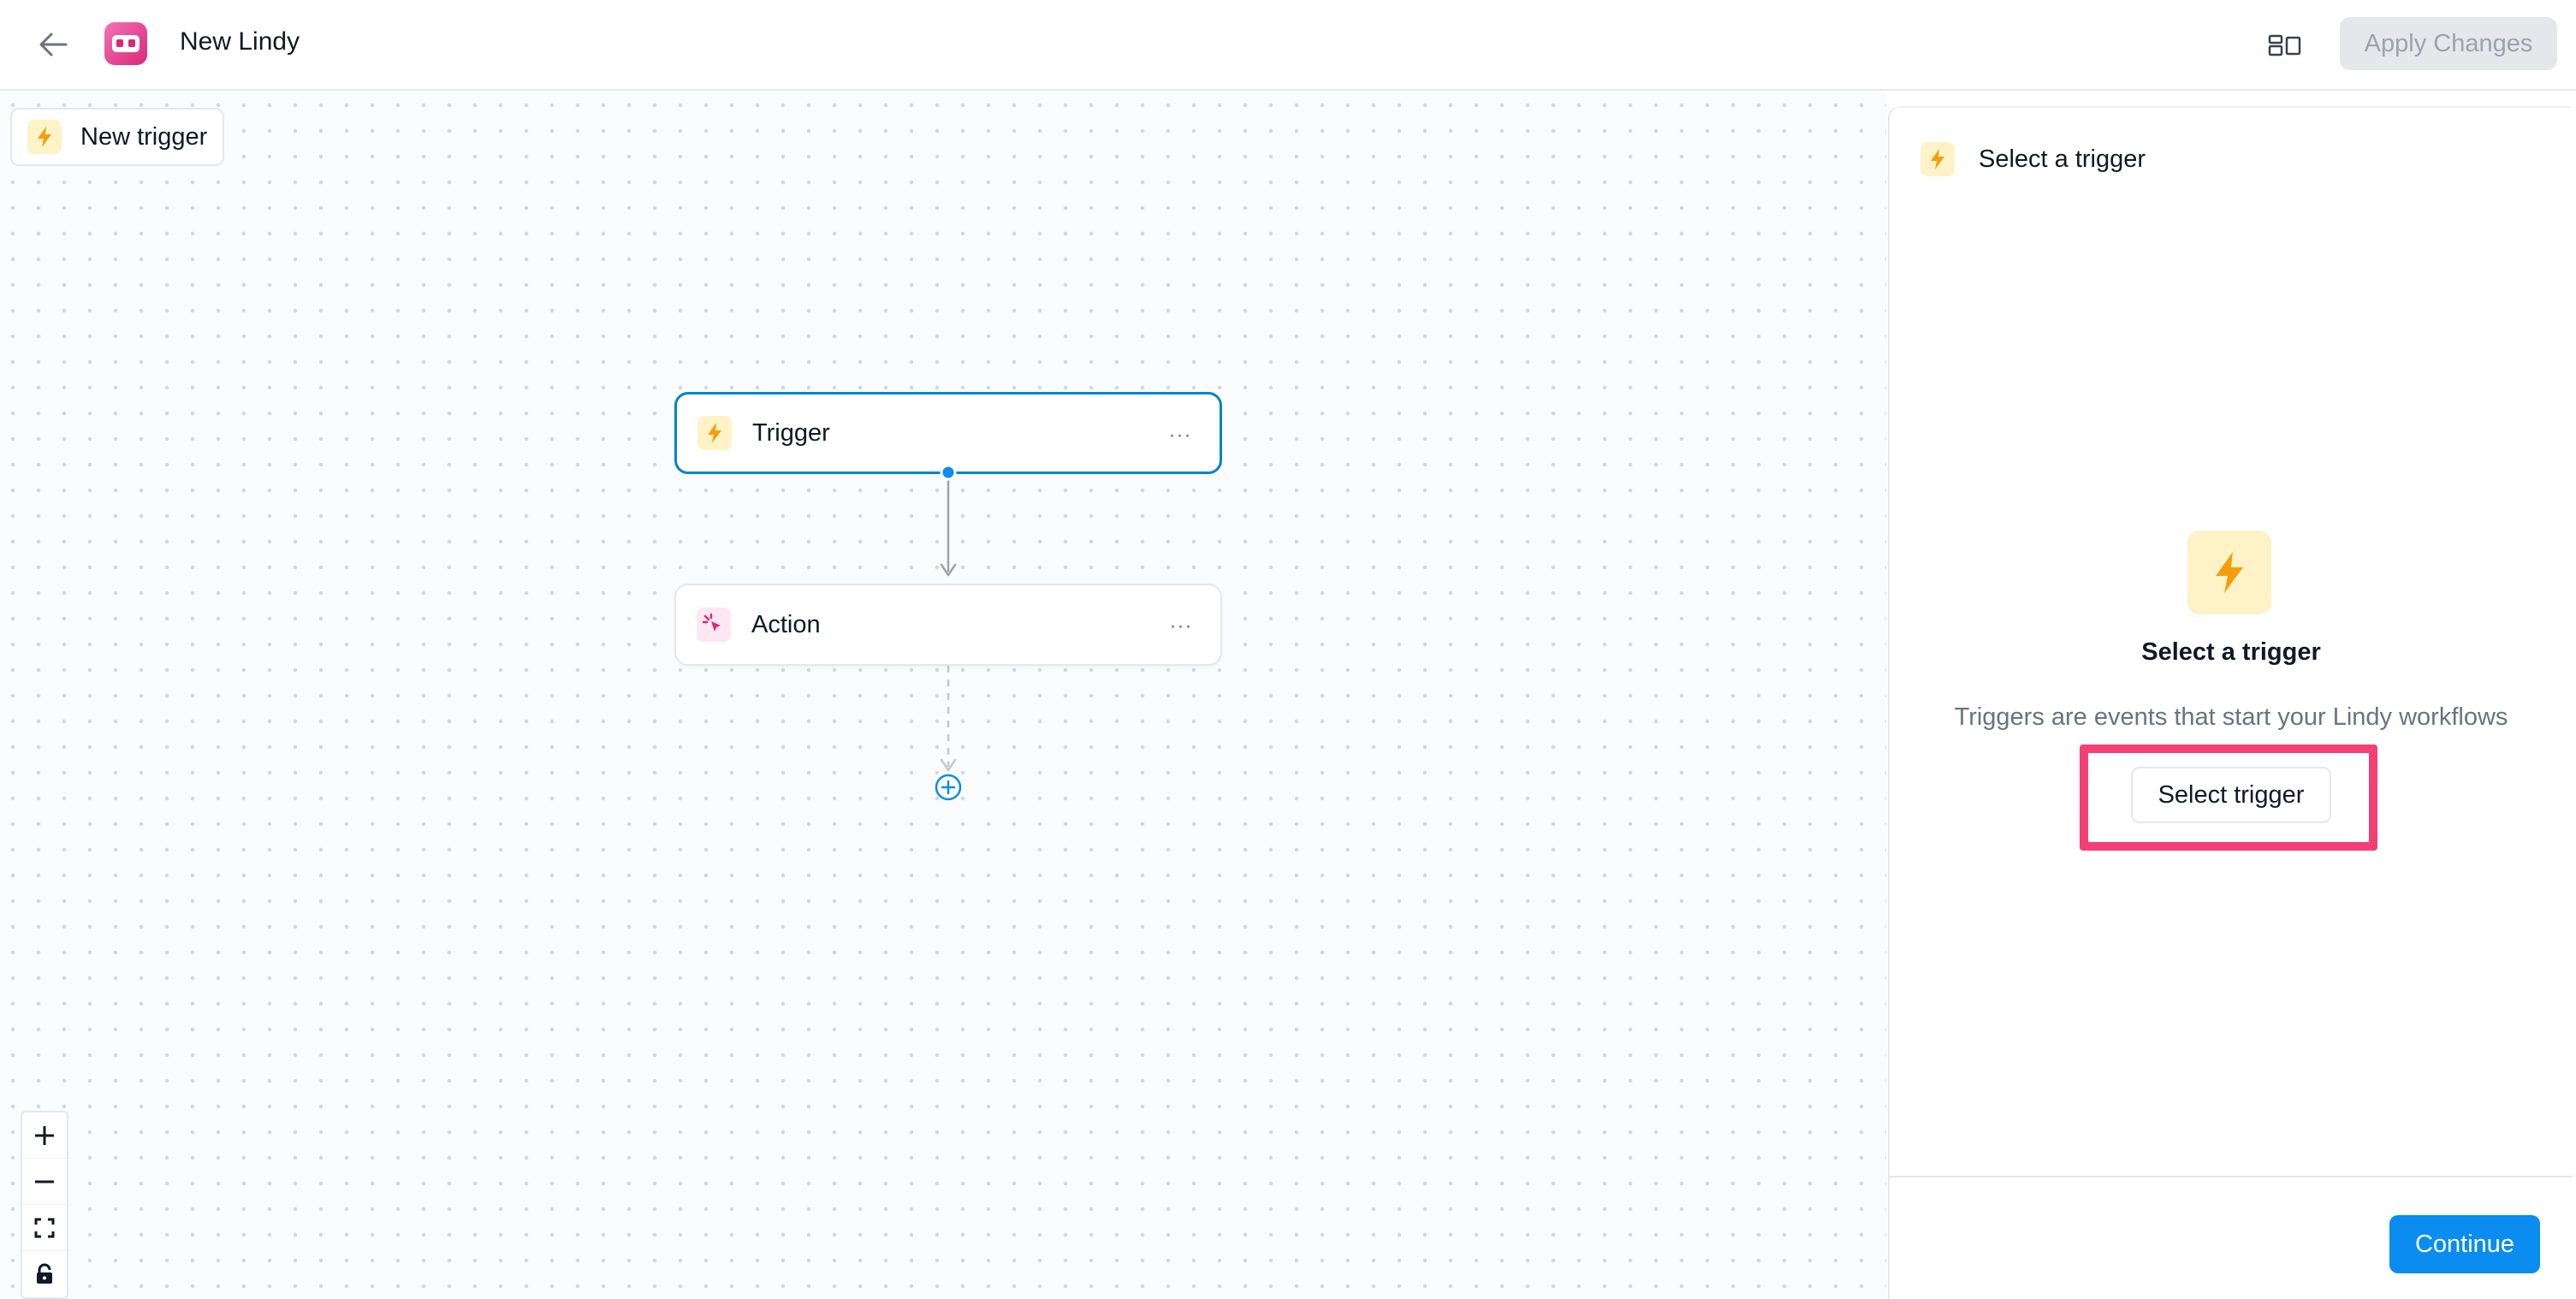 This screenshot has height=1299, width=2576. I want to click on fit-view-button, so click(44, 1228).